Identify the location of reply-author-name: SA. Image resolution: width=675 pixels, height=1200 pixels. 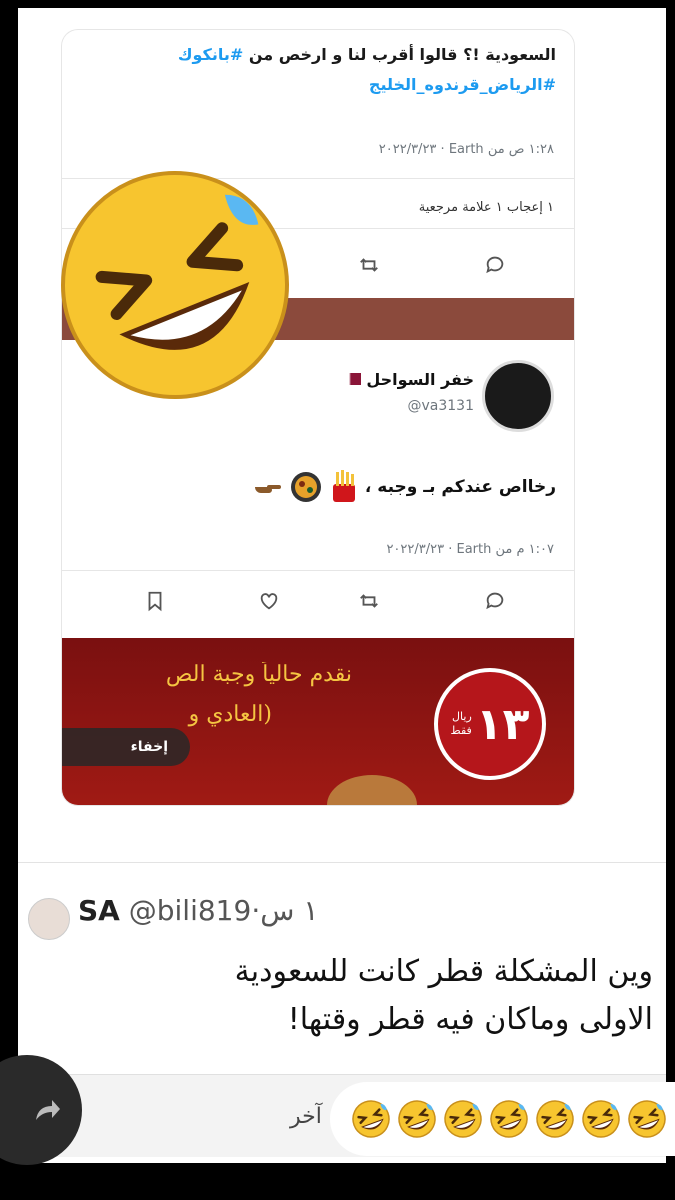
(99, 910).